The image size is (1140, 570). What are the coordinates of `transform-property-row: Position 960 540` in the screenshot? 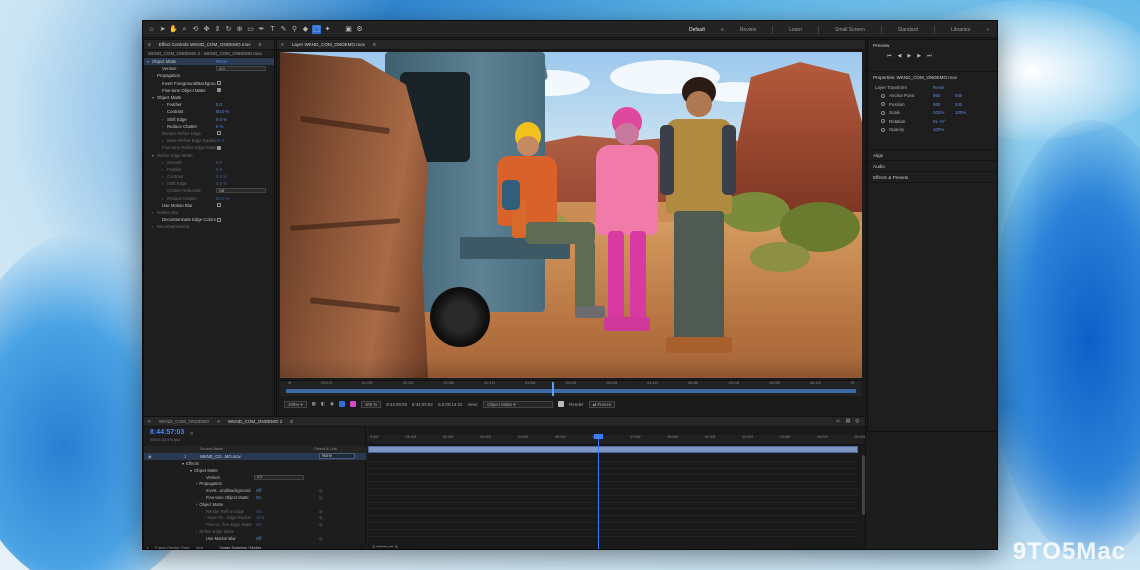 It's located at (933, 104).